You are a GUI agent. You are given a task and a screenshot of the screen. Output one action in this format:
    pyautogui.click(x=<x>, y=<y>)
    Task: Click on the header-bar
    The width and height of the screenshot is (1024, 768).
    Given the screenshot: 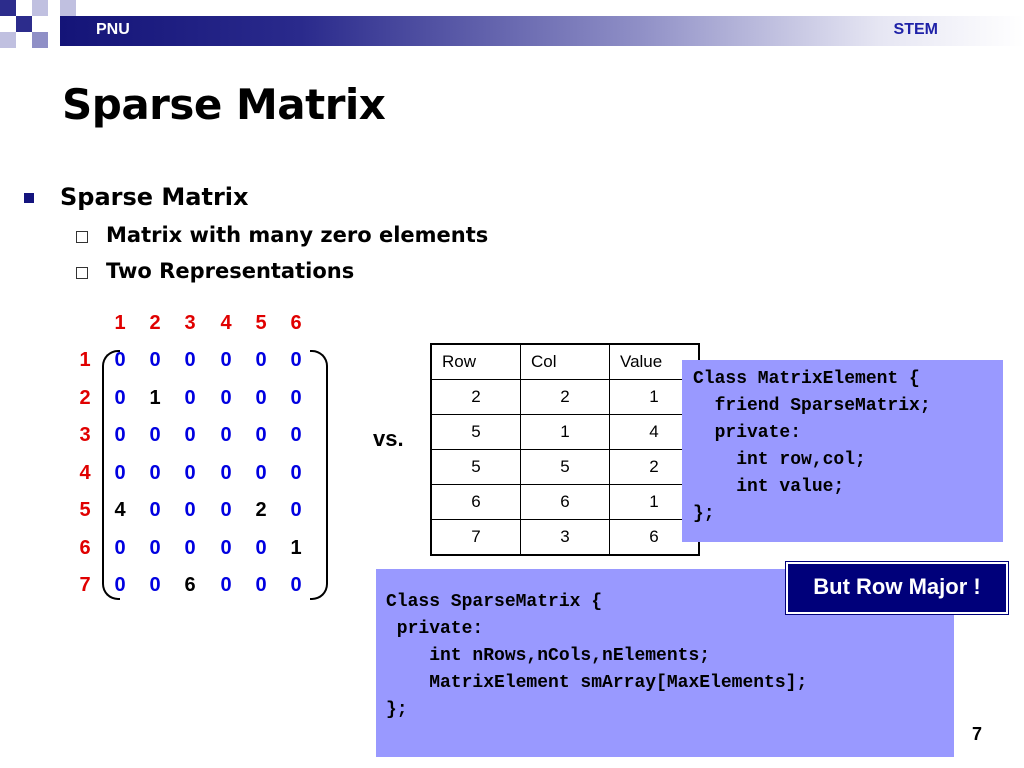 What is the action you would take?
    pyautogui.click(x=542, y=31)
    